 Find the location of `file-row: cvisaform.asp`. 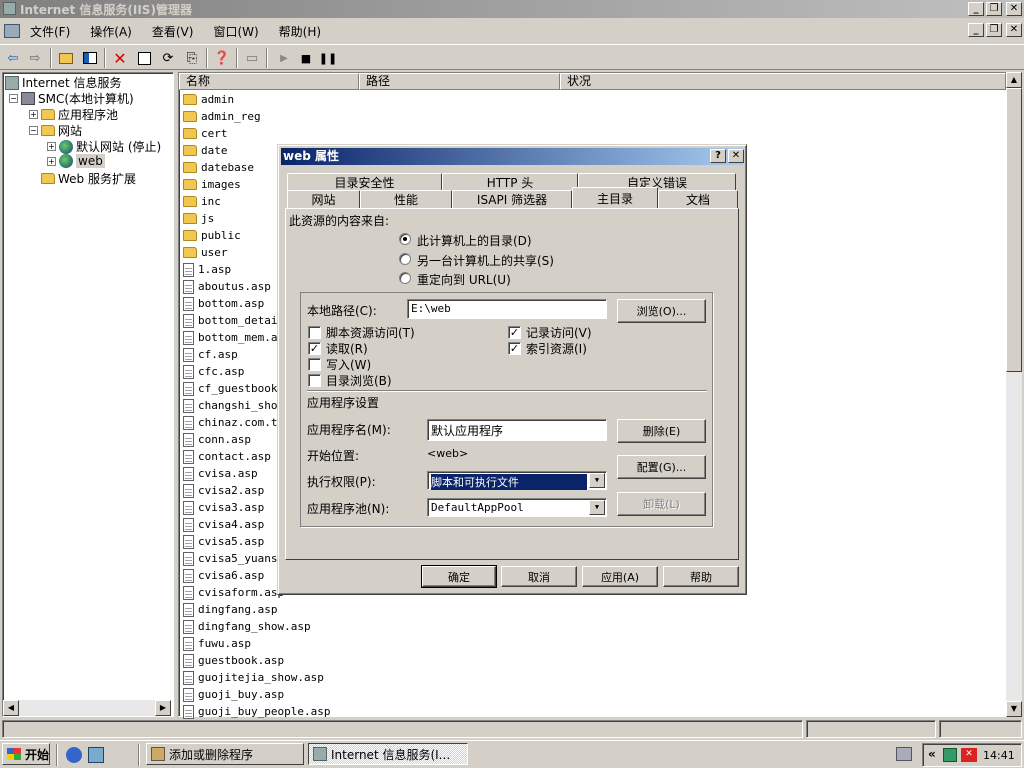

file-row: cvisaform.asp is located at coordinates (233, 592).